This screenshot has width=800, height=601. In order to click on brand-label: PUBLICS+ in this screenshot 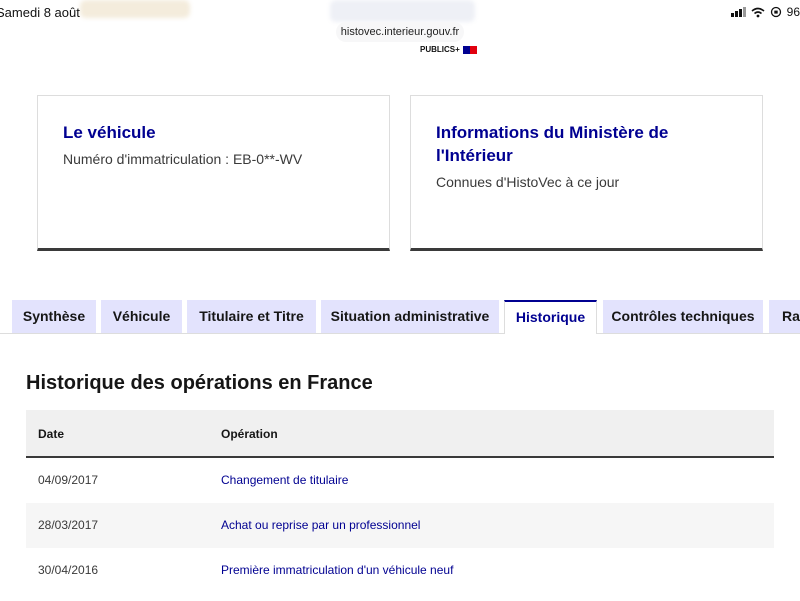, I will do `click(440, 49)`.